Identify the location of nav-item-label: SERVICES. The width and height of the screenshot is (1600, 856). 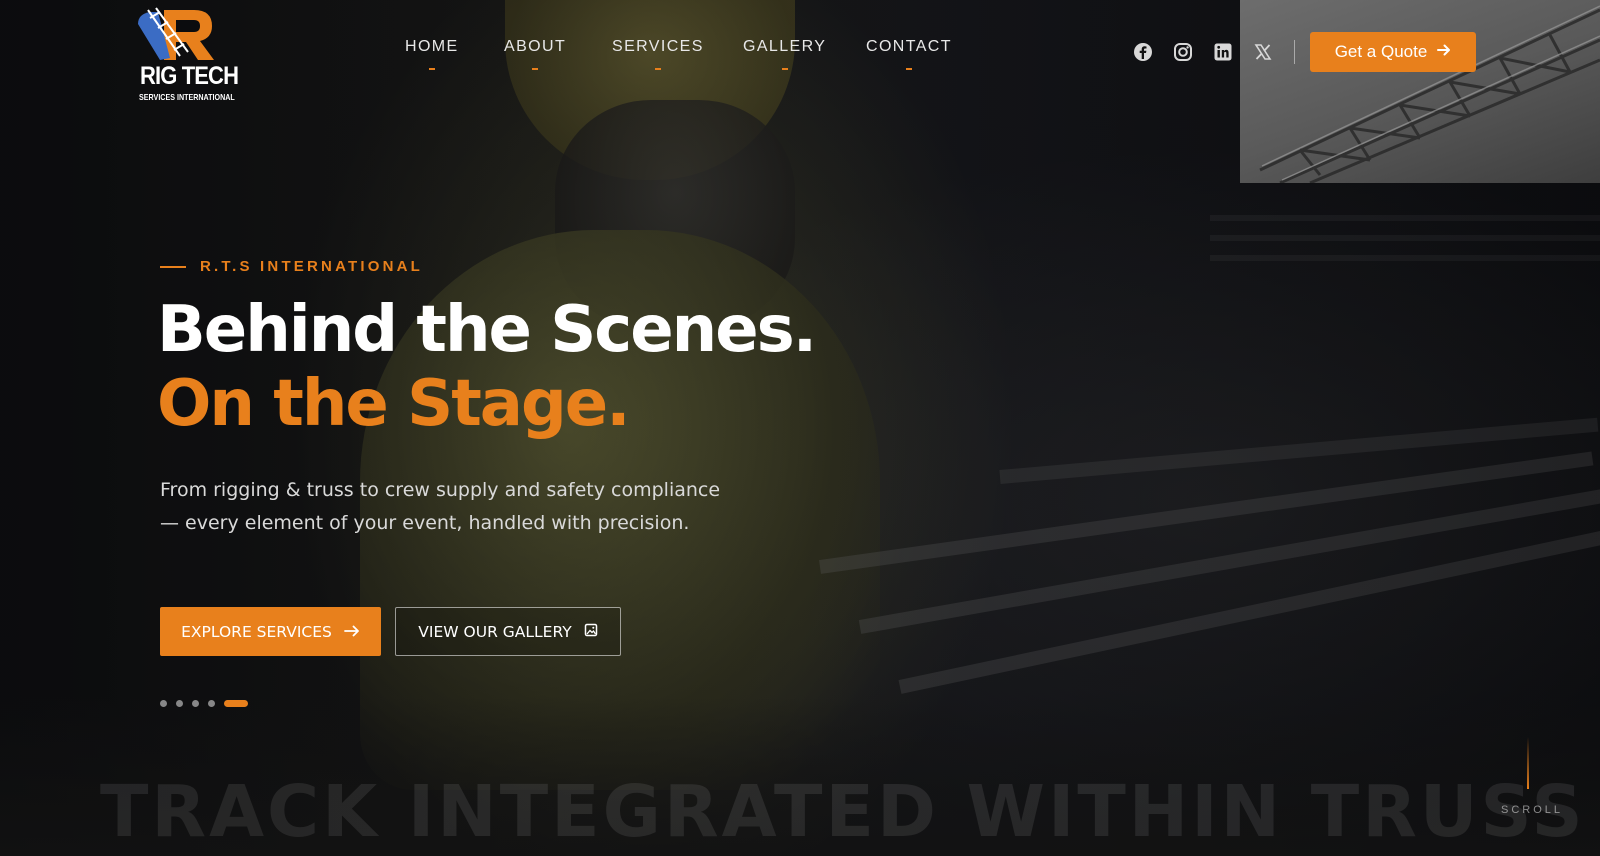
(658, 46).